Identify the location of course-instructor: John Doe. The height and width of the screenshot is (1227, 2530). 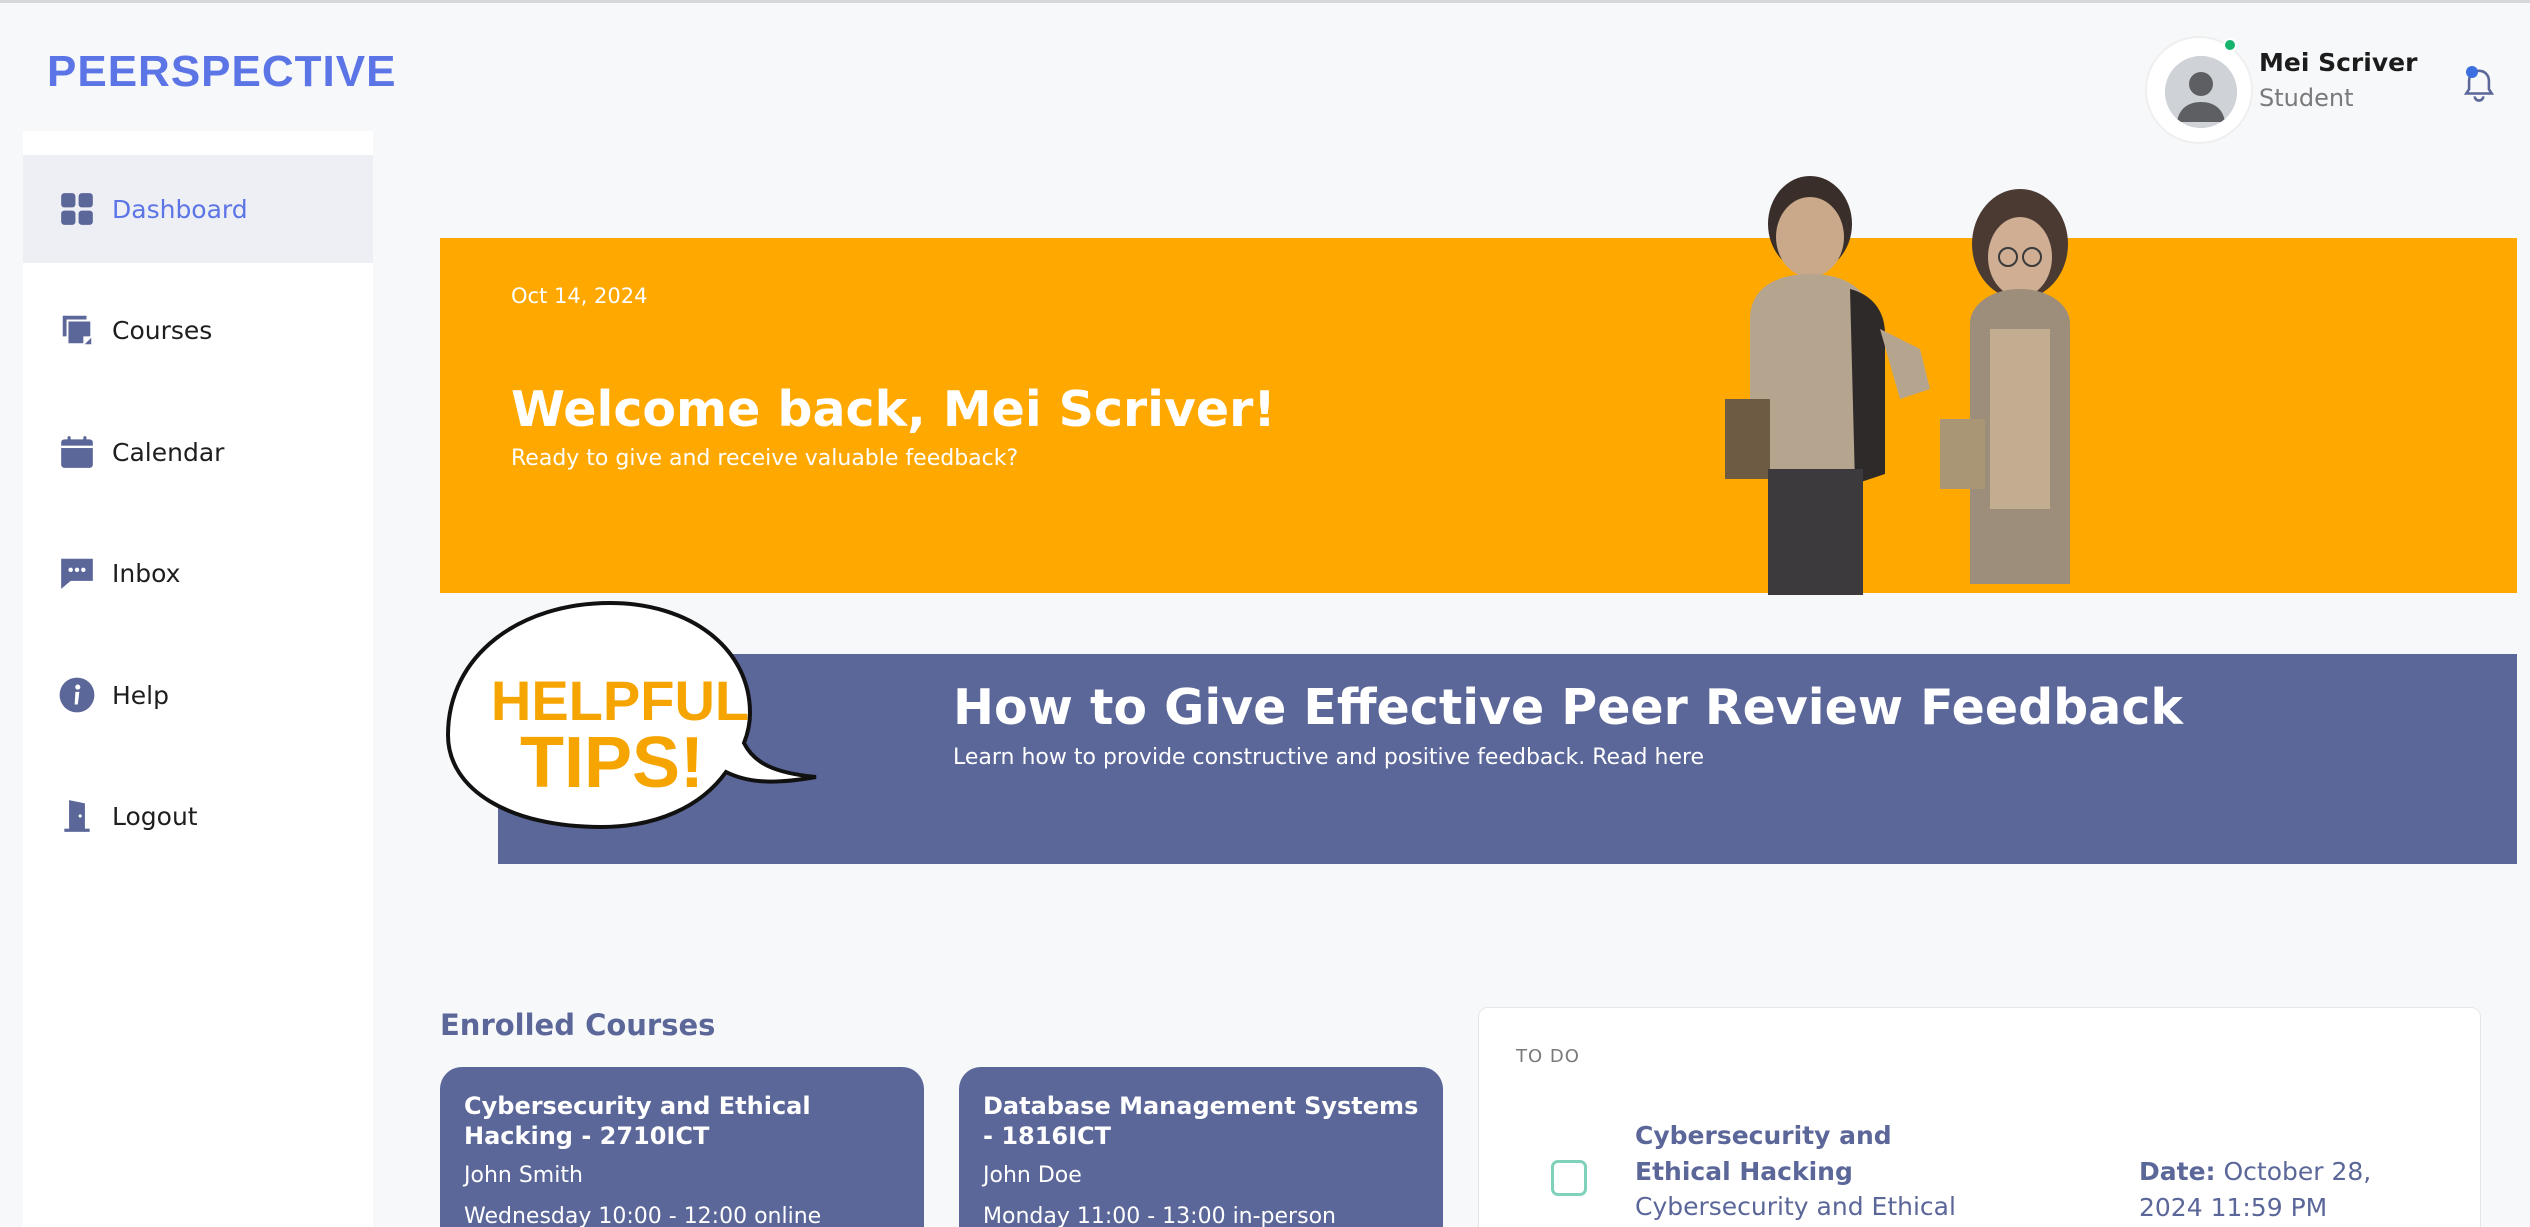
(1032, 1175).